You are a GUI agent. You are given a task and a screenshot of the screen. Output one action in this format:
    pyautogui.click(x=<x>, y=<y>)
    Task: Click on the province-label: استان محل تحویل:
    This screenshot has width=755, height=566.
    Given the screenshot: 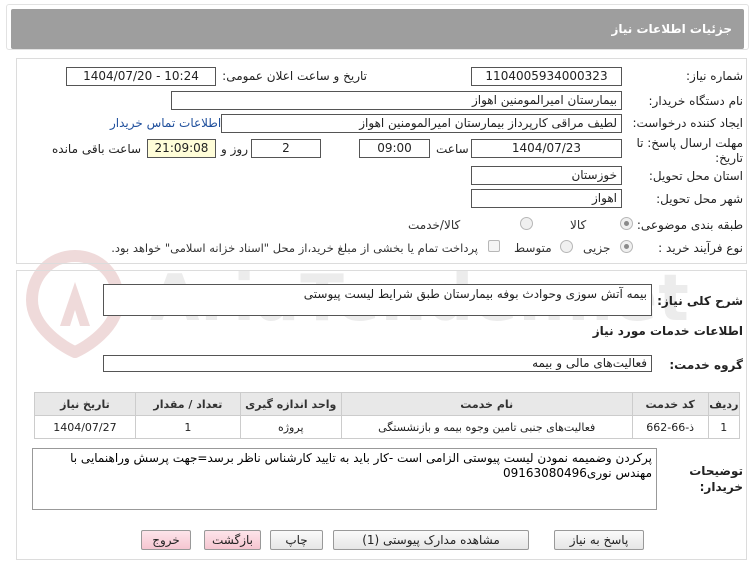 What is the action you would take?
    pyautogui.click(x=695, y=176)
    